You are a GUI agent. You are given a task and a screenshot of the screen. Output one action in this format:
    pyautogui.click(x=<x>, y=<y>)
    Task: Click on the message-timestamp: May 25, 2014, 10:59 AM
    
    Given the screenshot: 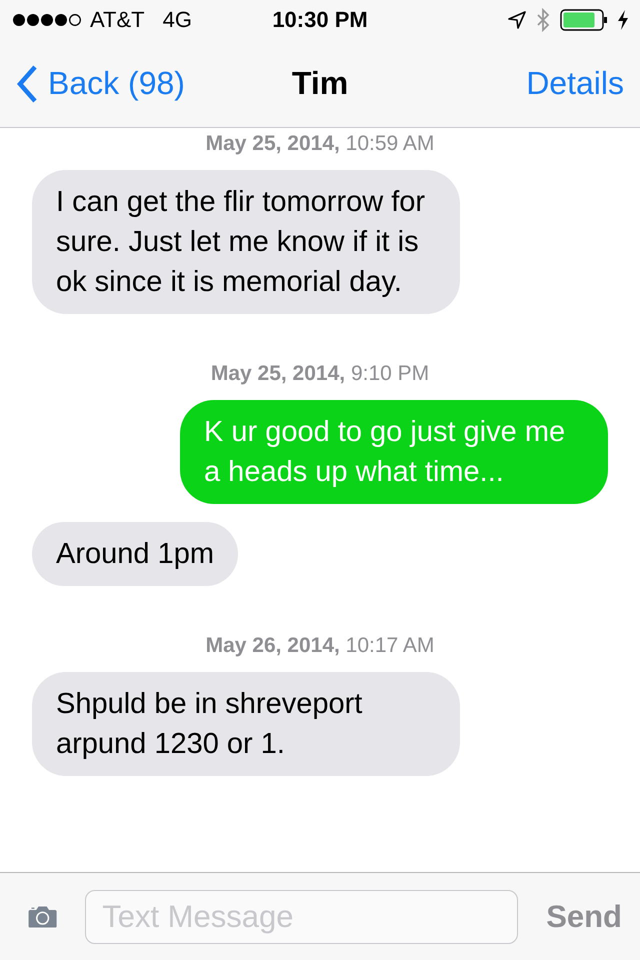 What is the action you would take?
    pyautogui.click(x=320, y=144)
    